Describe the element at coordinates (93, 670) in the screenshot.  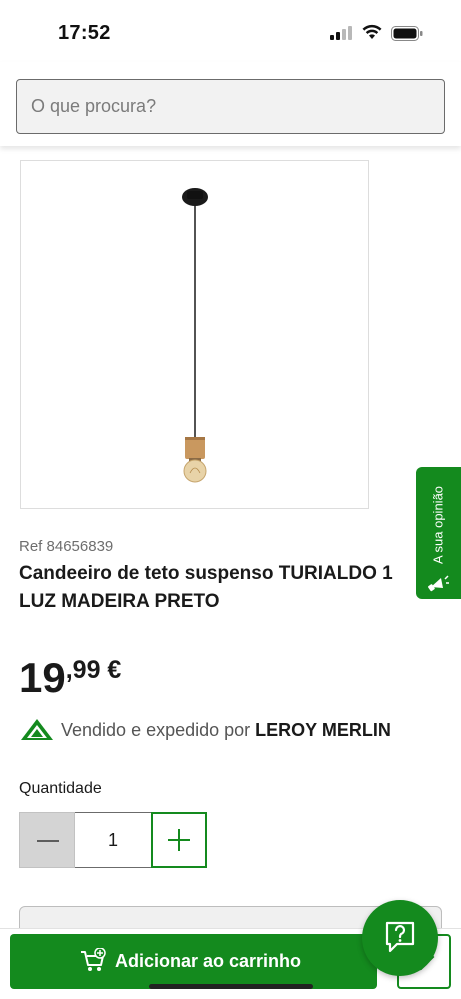
I see `price-decimal: ,99 €` at that location.